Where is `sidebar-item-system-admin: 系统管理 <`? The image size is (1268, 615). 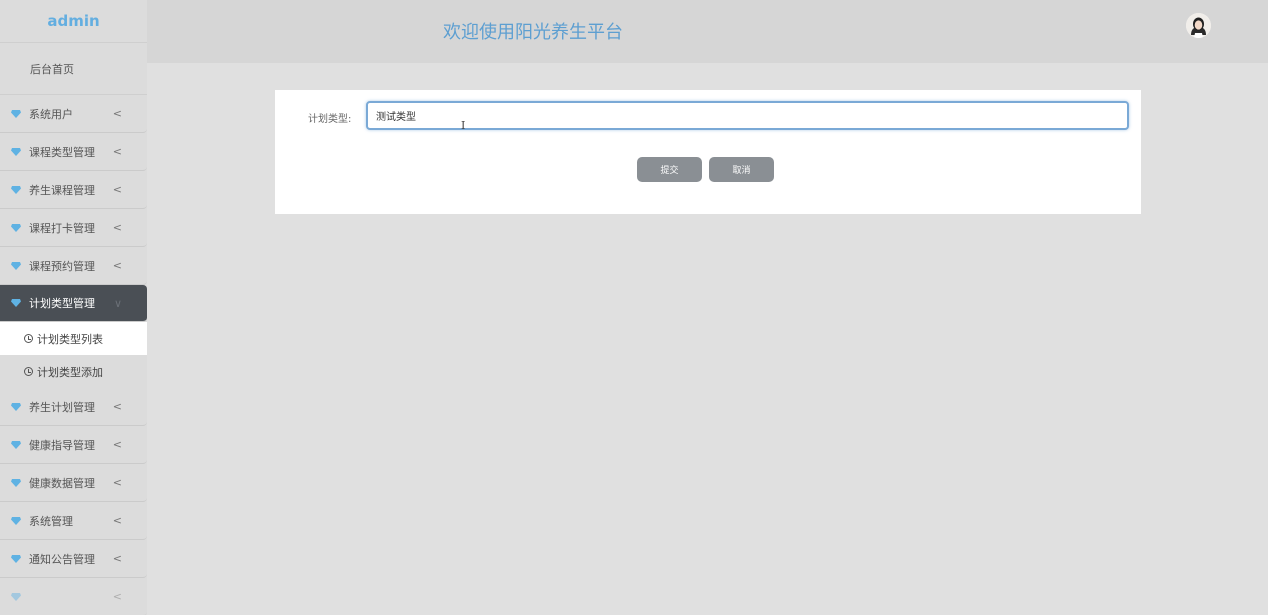 sidebar-item-system-admin: 系统管理 < is located at coordinates (73, 521).